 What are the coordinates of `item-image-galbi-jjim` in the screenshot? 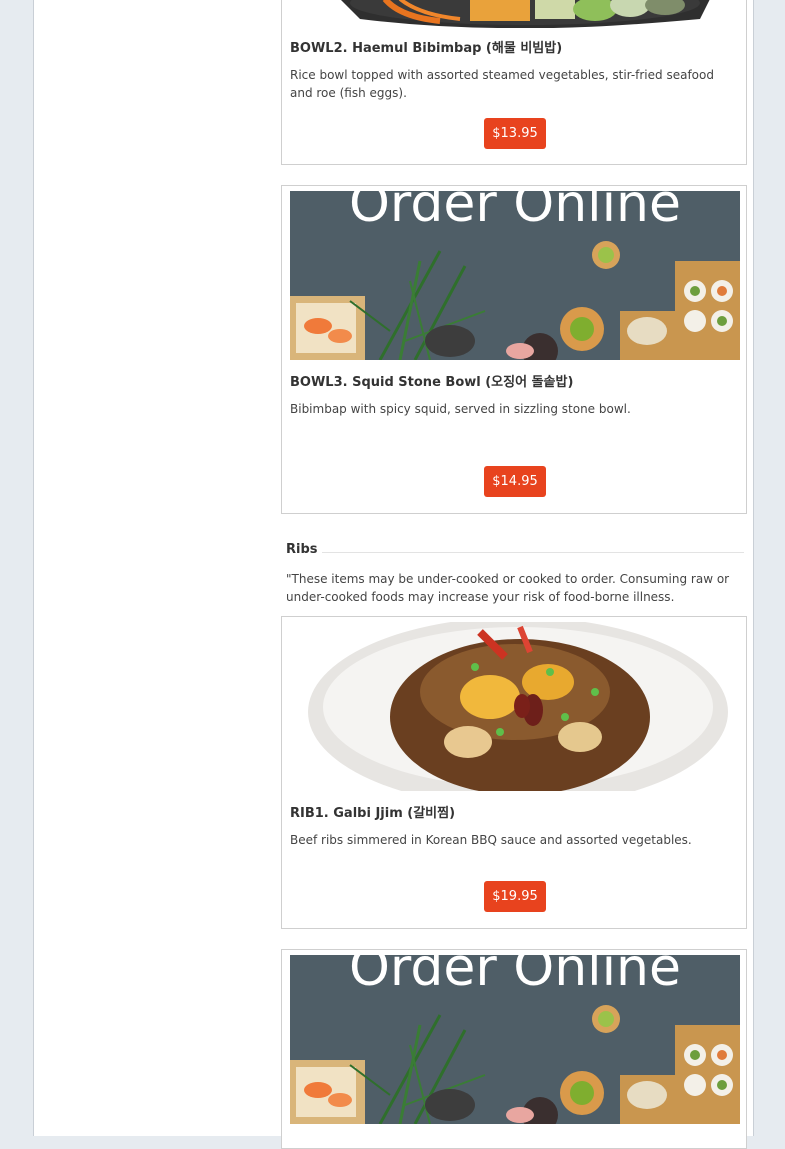 It's located at (515, 706).